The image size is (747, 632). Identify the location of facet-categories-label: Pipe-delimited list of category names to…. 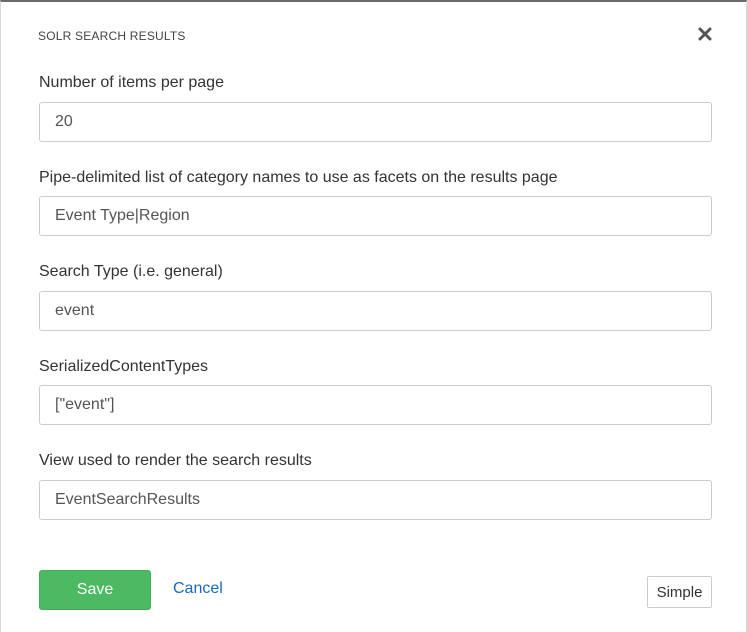
(298, 177).